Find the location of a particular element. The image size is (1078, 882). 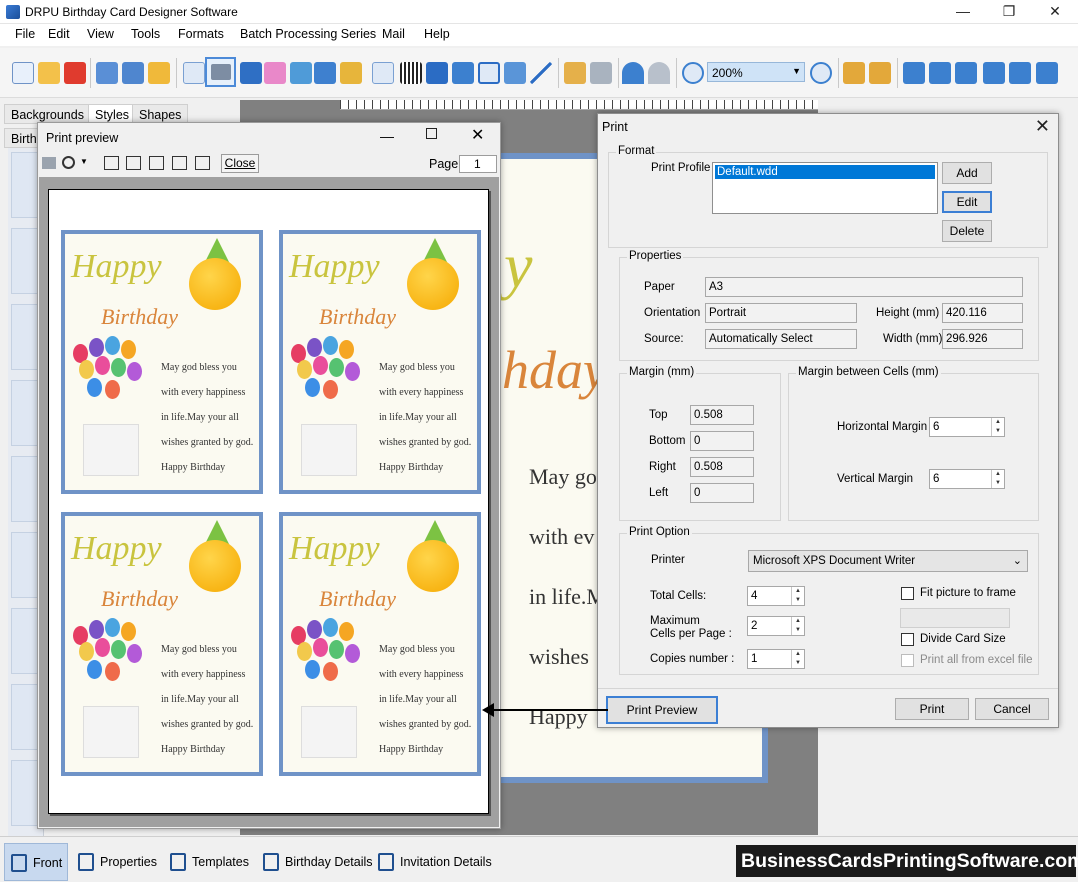

minimize-button: — is located at coordinates (963, 12).